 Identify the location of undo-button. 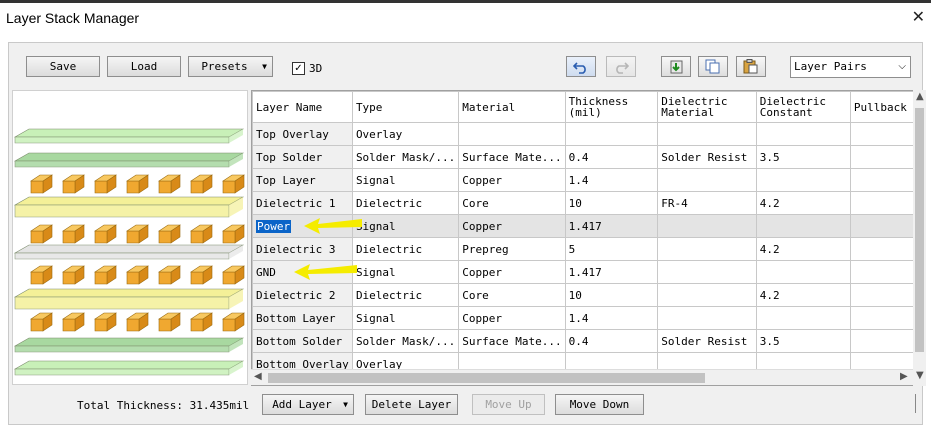
(581, 66).